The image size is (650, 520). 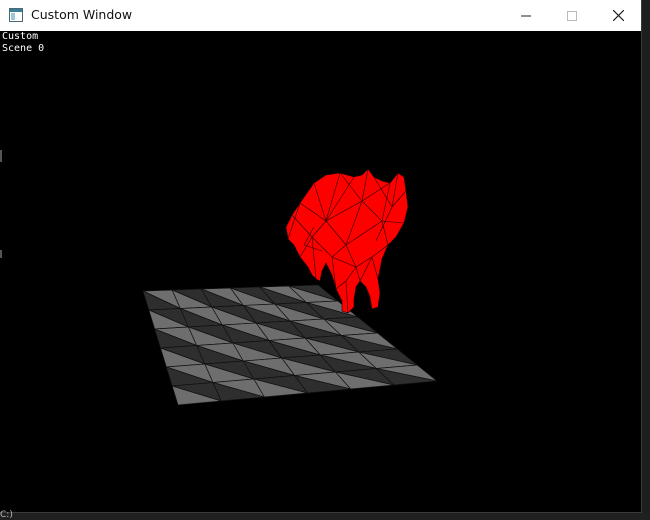 I want to click on title-bar: Custom Window, so click(x=320, y=16).